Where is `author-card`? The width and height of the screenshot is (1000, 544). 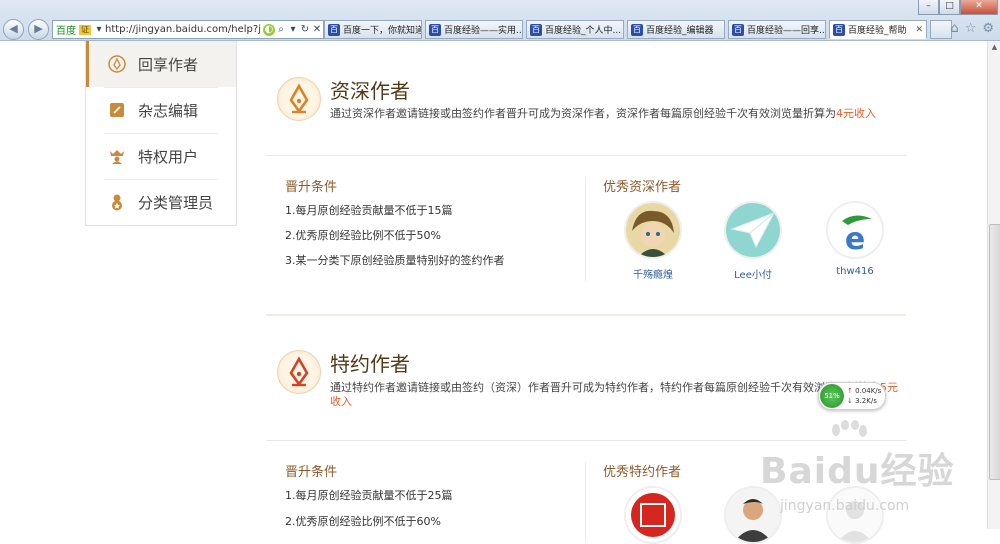
author-card is located at coordinates (653, 515).